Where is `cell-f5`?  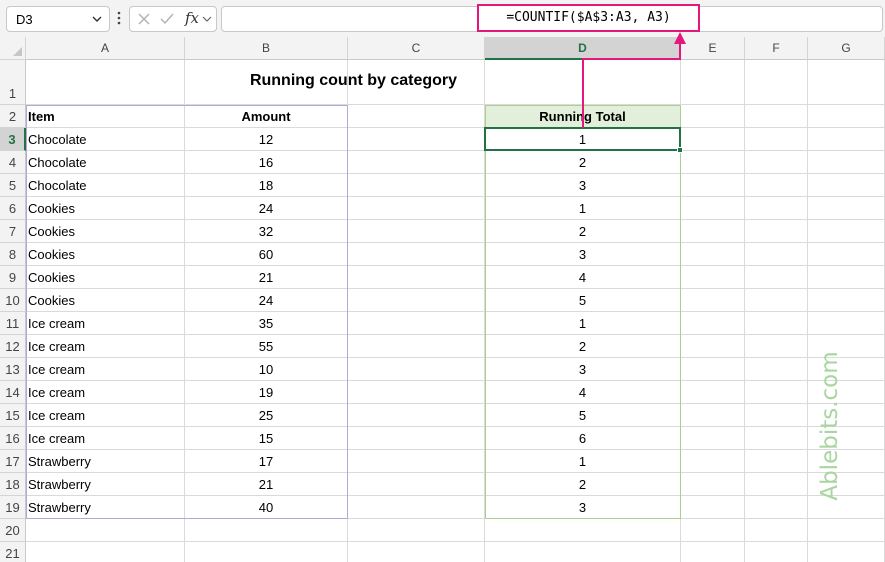
cell-f5 is located at coordinates (776, 185).